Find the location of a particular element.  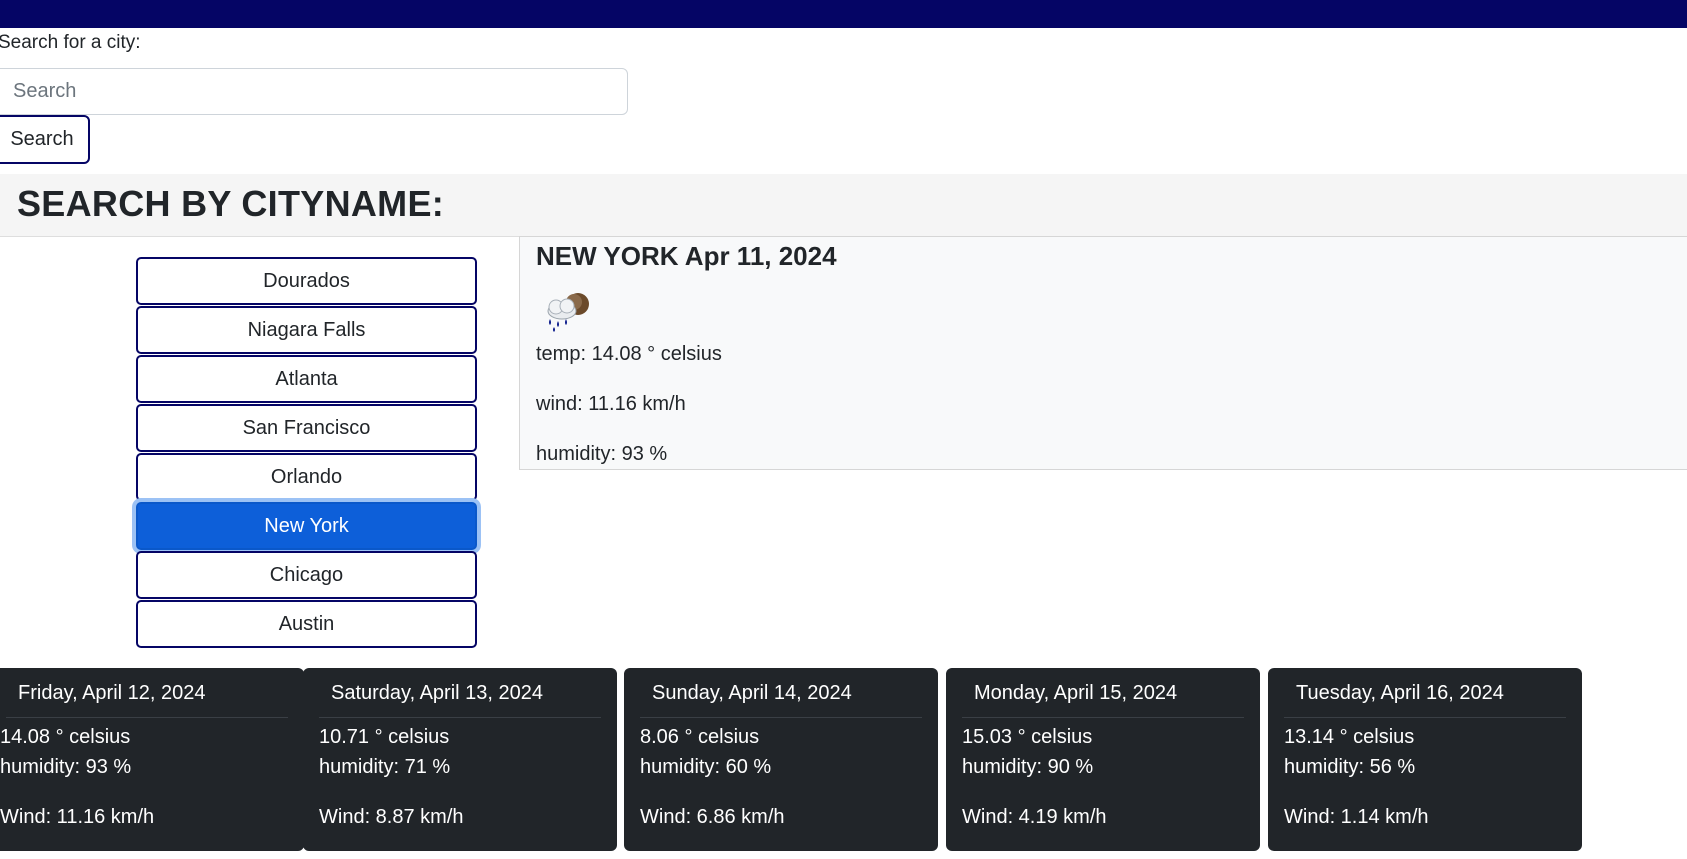

city-button-atlanta: Atlanta is located at coordinates (306, 379).